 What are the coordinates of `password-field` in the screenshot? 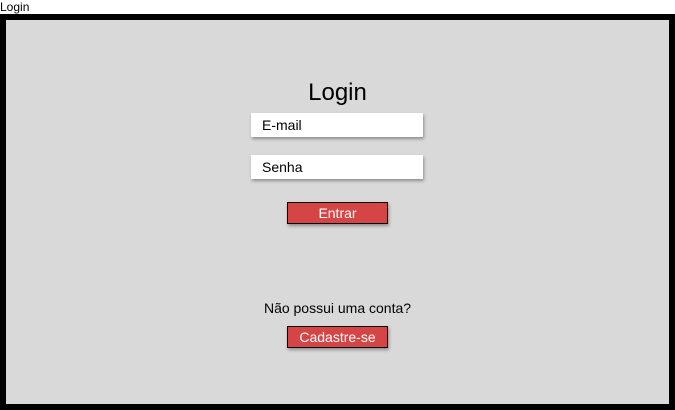 It's located at (337, 167).